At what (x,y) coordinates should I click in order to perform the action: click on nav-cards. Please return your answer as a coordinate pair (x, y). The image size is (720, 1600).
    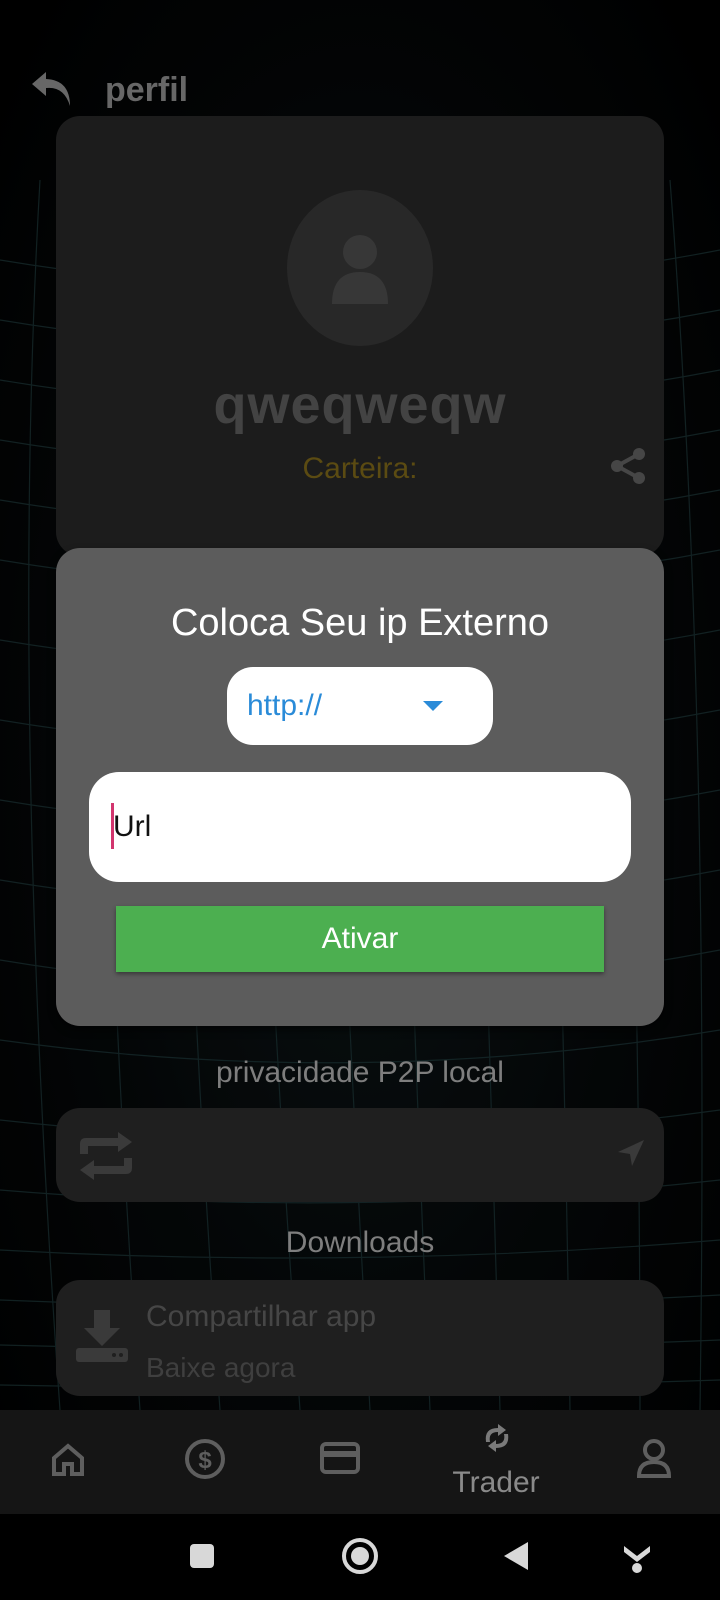
    Looking at the image, I should click on (341, 1462).